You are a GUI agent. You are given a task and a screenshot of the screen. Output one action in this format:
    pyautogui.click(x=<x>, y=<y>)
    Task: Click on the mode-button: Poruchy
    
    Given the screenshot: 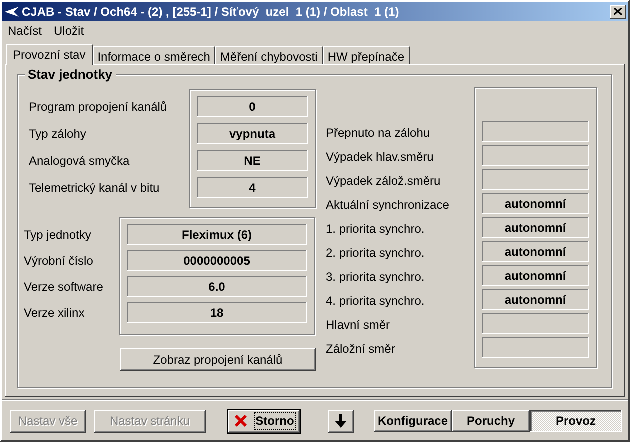 What is the action you would take?
    pyautogui.click(x=491, y=421)
    